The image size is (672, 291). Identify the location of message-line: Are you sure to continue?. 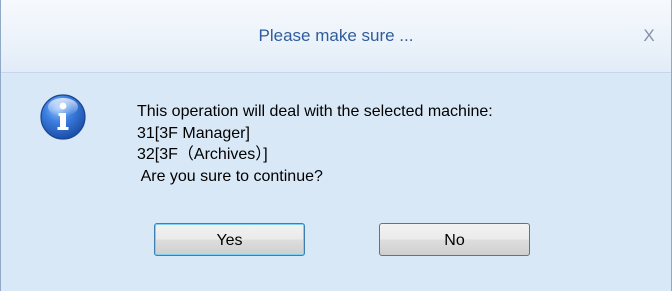
(230, 176).